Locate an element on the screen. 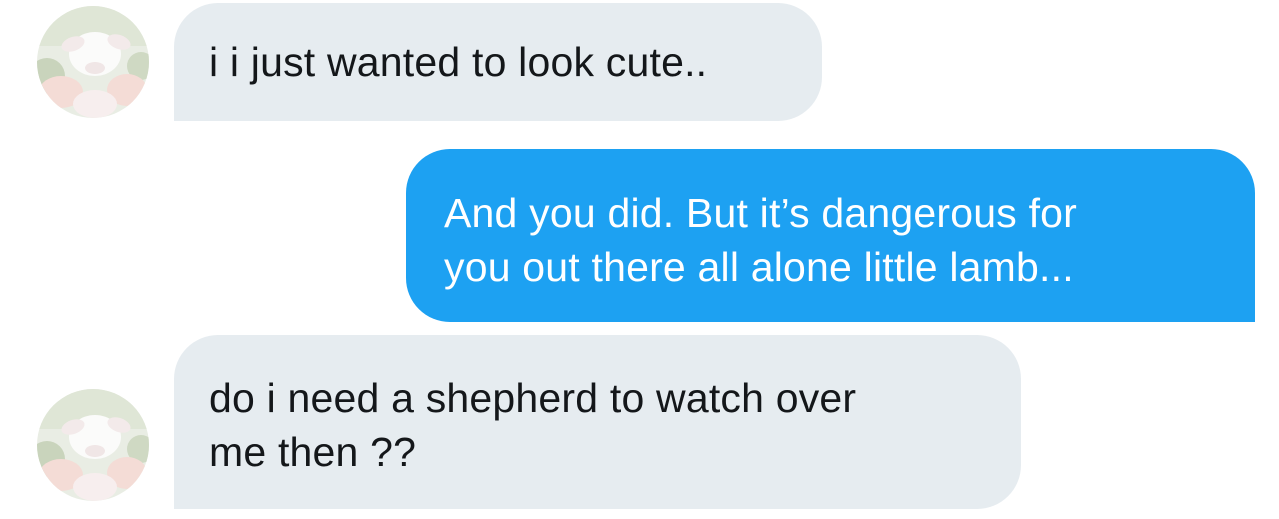  message-text-line-1: And you did. But it’s dangerous for is located at coordinates (761, 213).